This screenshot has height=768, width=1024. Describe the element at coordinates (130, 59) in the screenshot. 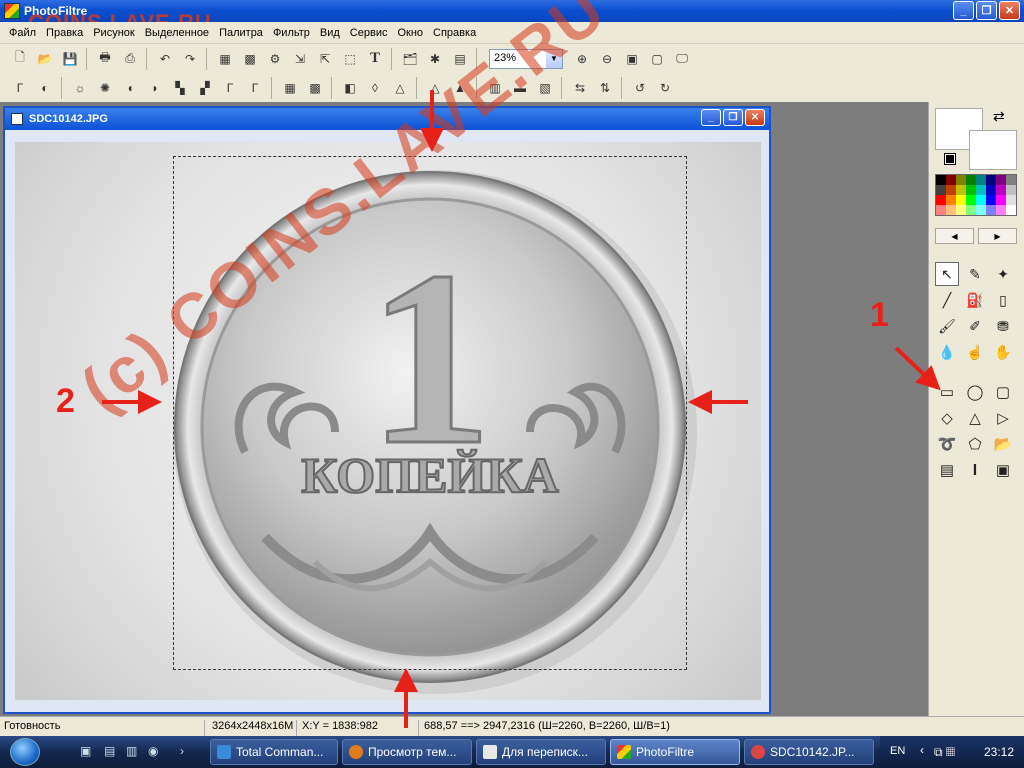

I see `scan-icon: ⎙` at that location.